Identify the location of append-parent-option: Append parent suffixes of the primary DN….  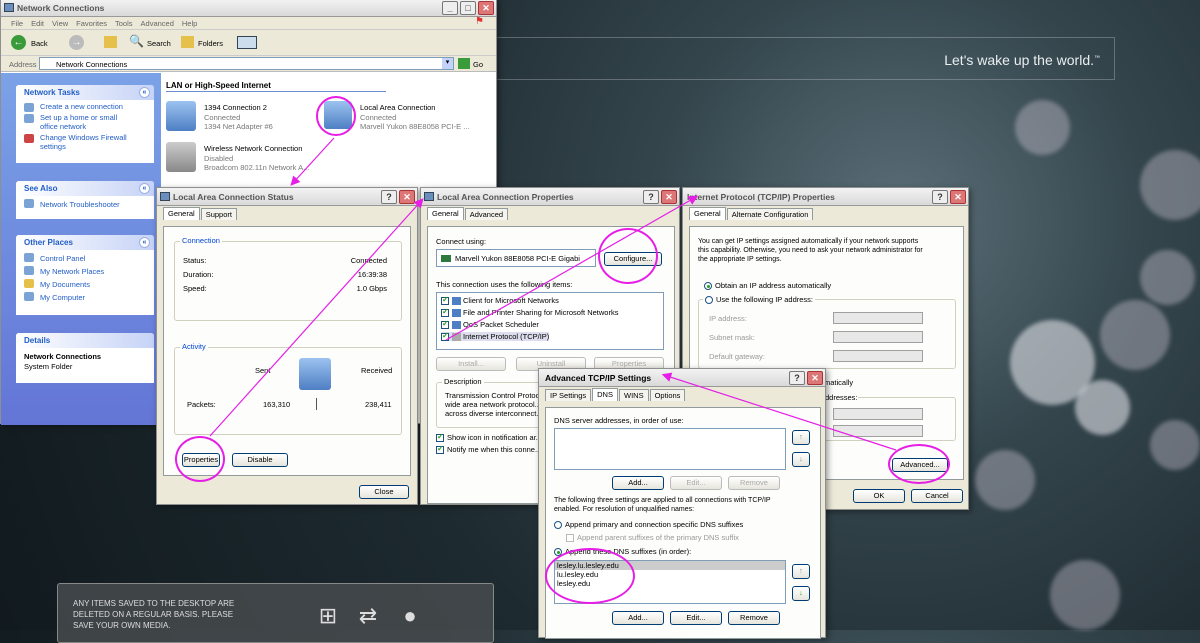
(652, 538).